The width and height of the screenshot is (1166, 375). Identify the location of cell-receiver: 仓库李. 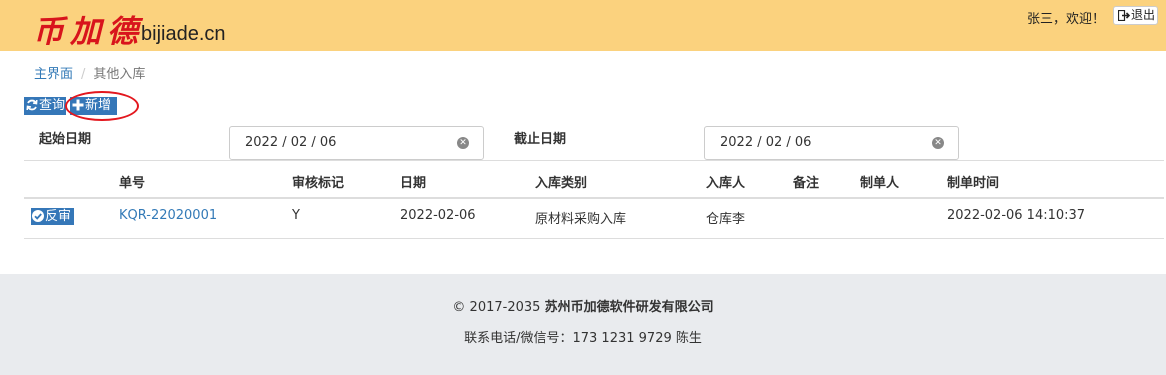
(726, 219).